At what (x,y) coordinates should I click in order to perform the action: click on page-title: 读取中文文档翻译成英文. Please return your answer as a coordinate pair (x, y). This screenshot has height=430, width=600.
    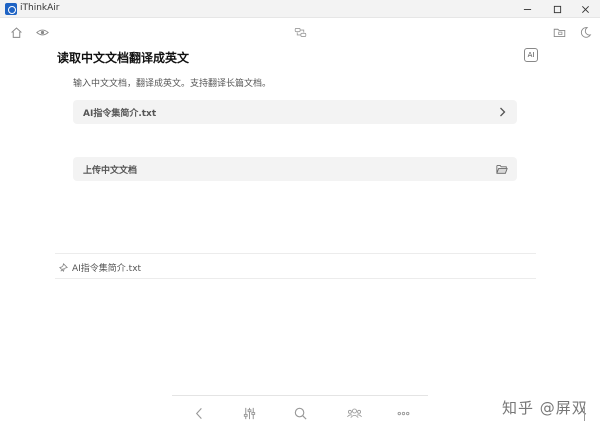
    Looking at the image, I should click on (123, 58).